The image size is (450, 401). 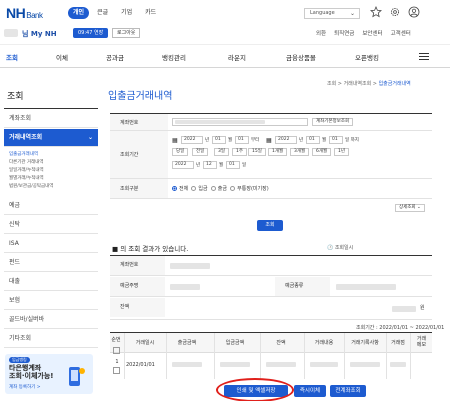 I want to click on time-day: 01, so click(x=233, y=165).